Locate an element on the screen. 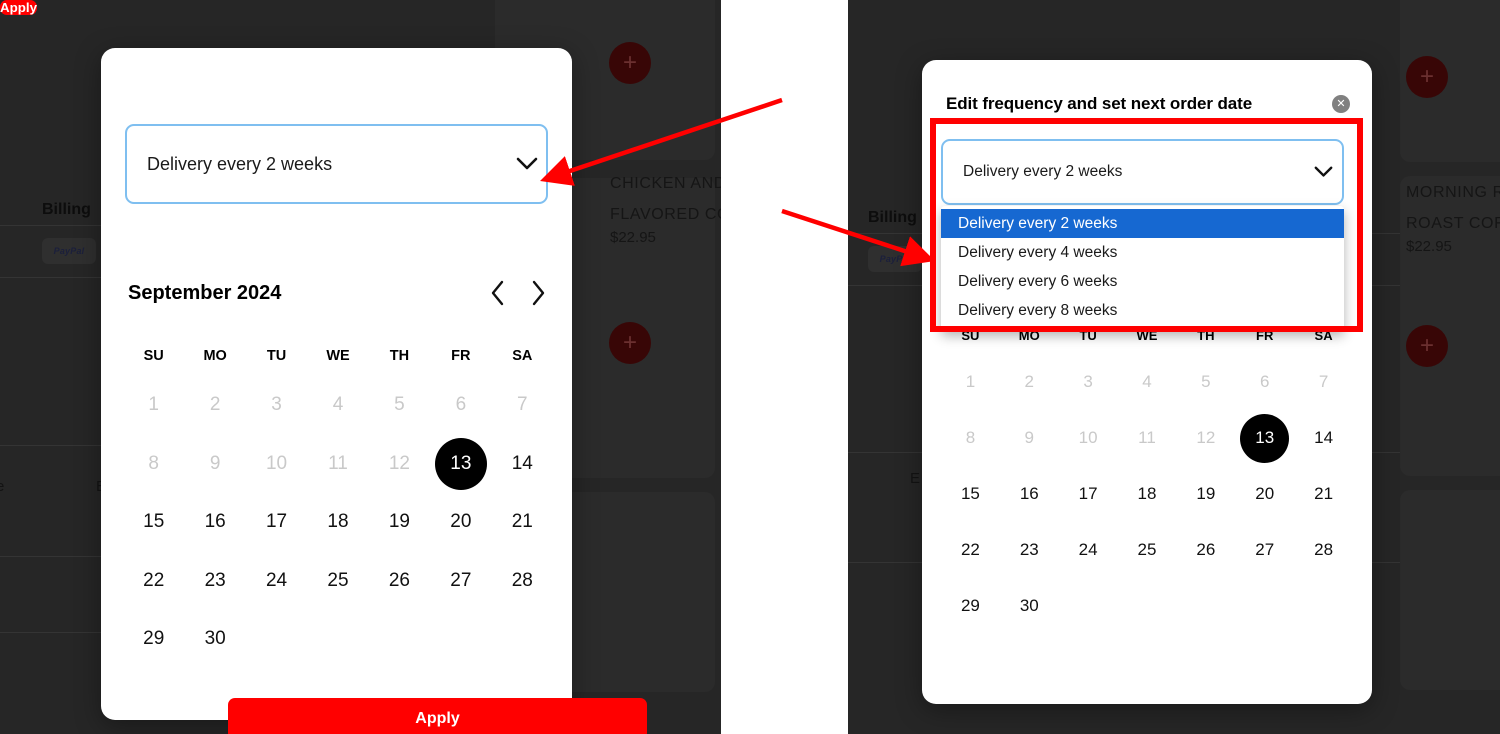 Image resolution: width=1500 pixels, height=734 pixels. calendar-day-label: 9 is located at coordinates (1029, 437).